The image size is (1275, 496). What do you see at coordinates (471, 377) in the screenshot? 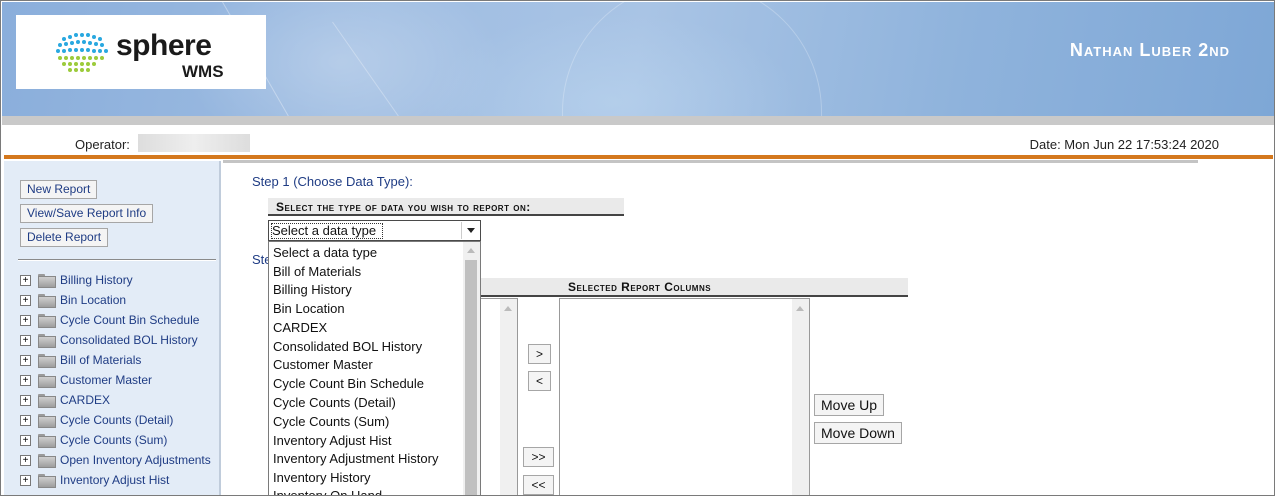
I see `scrollbar-thumb` at bounding box center [471, 377].